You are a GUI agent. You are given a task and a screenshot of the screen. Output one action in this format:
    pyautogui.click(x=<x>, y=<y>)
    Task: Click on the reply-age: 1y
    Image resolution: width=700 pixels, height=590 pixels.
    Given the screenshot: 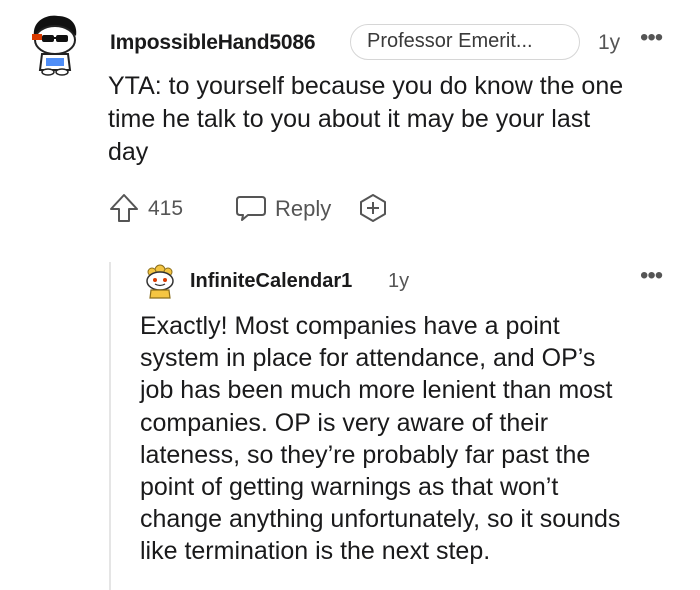 What is the action you would take?
    pyautogui.click(x=399, y=281)
    